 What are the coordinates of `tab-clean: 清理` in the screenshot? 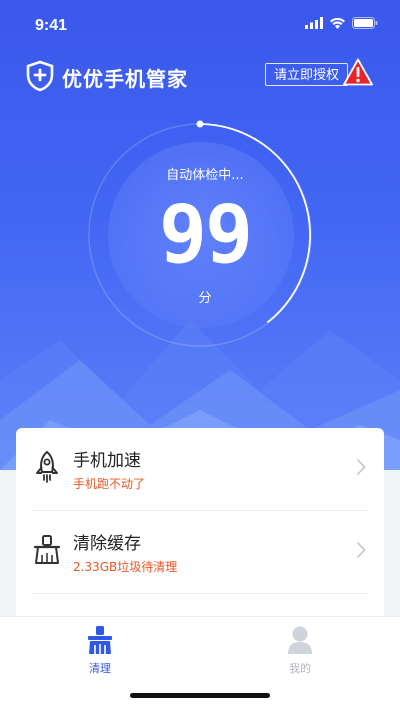 It's located at (100, 649).